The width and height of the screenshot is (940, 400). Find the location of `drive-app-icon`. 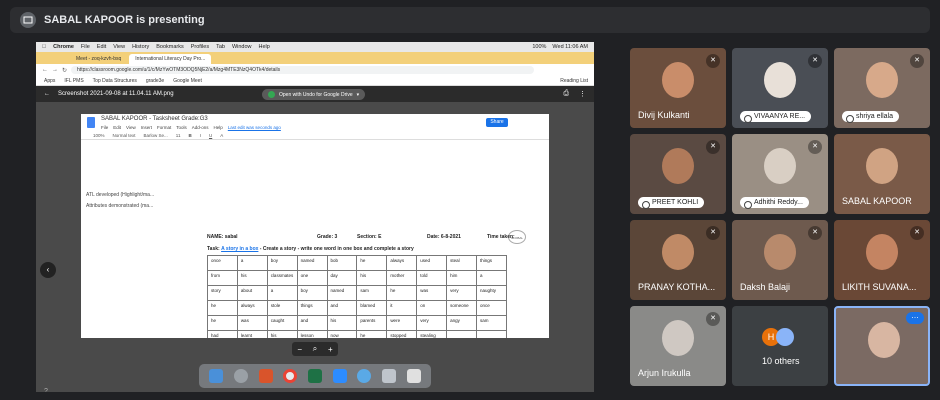

drive-app-icon is located at coordinates (271, 94).